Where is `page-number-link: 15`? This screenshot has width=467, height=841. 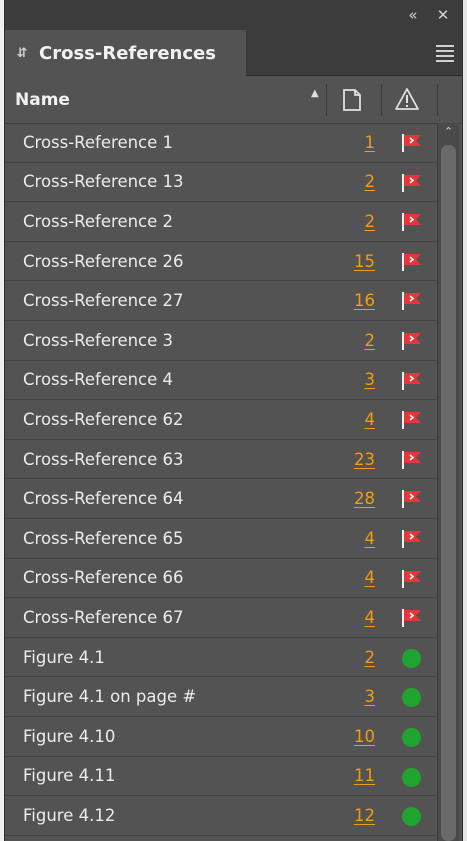 page-number-link: 15 is located at coordinates (364, 261).